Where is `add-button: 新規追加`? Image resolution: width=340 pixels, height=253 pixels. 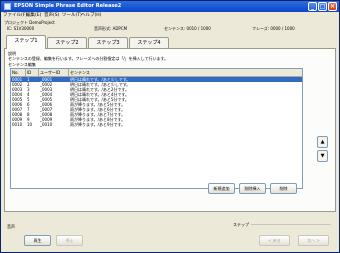
add-button: 新規追加 is located at coordinates (221, 188).